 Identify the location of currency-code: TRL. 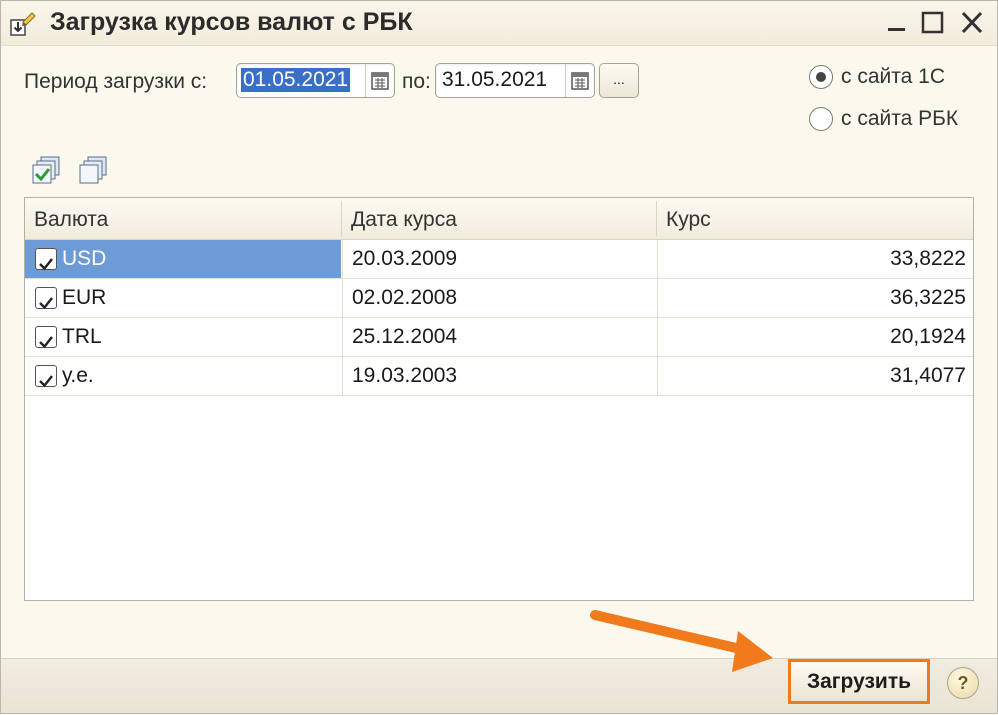
(82, 336).